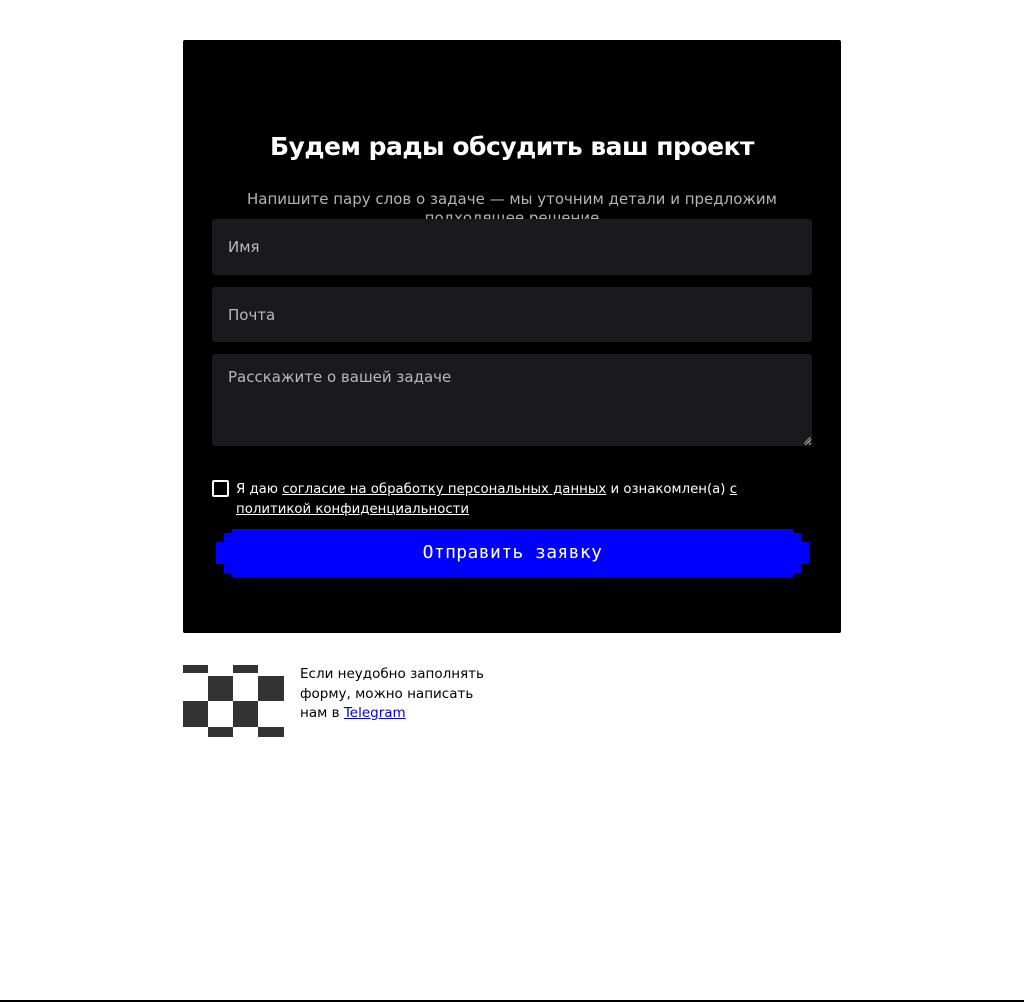  I want to click on consent-checkbox, so click(220, 488).